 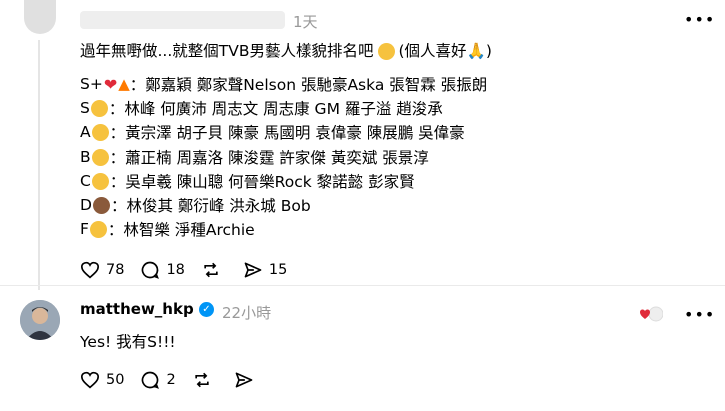 I want to click on more-options-icon: •••, so click(x=699, y=19).